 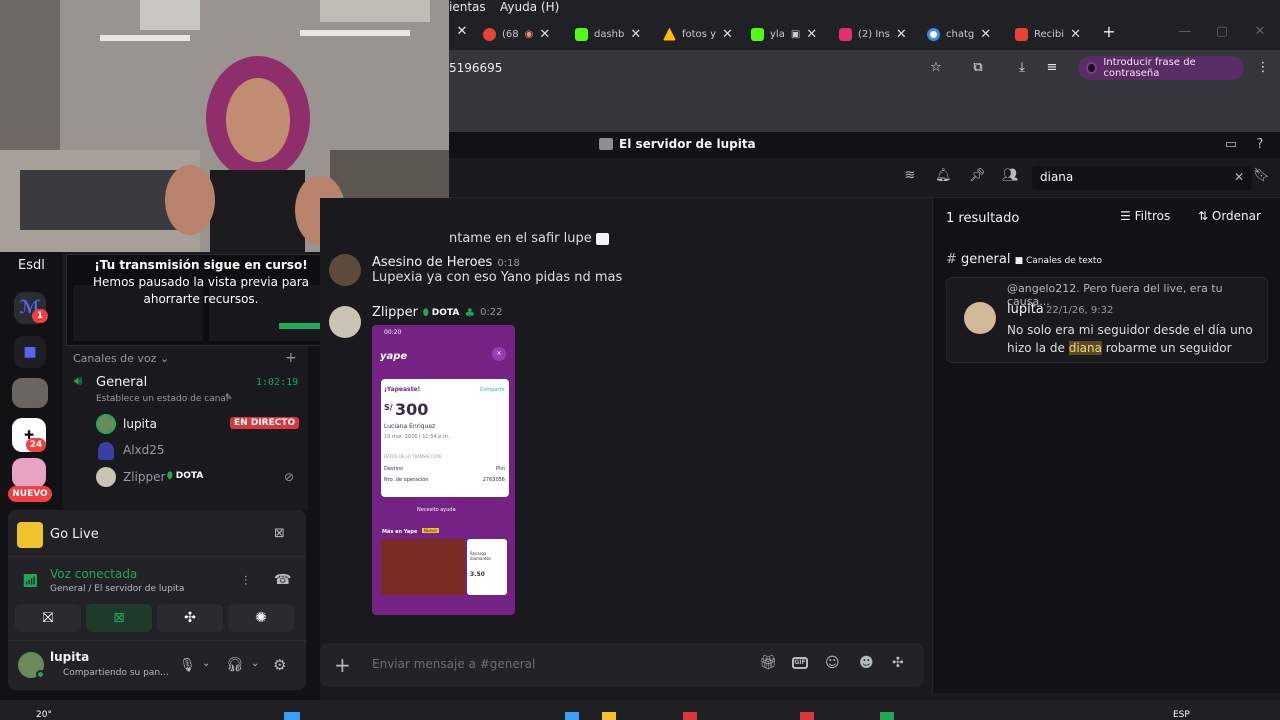 What do you see at coordinates (342, 665) in the screenshot?
I see `add-attachment-icon: +` at bounding box center [342, 665].